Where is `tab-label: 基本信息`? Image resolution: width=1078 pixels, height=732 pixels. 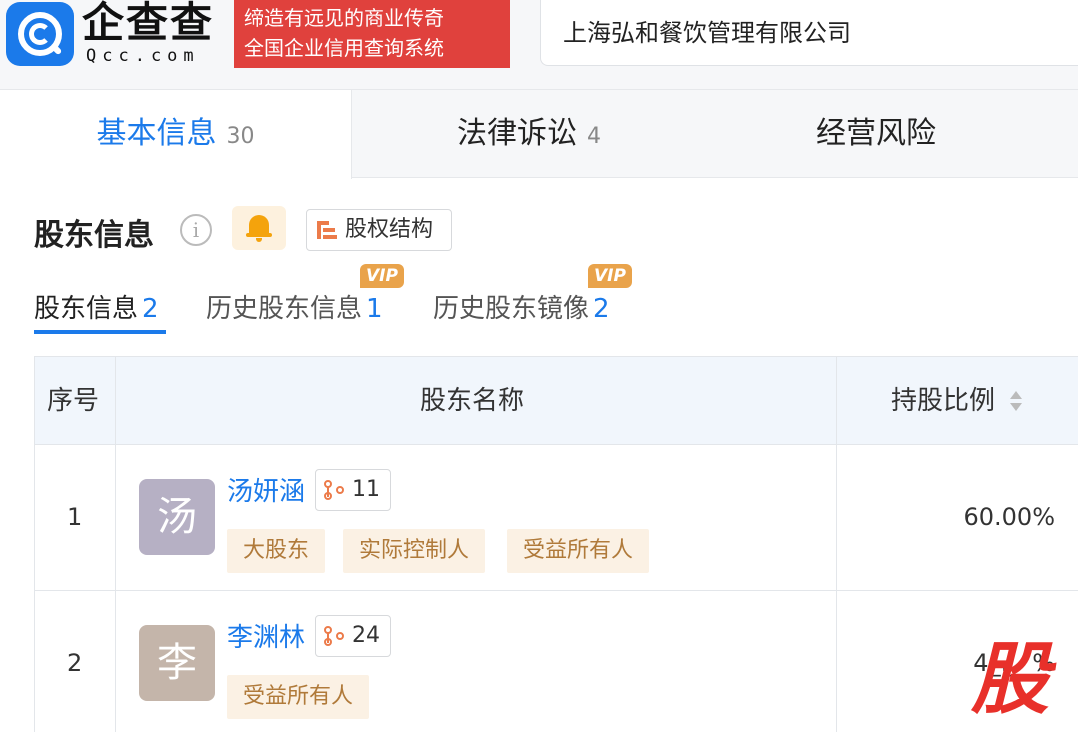 tab-label: 基本信息 is located at coordinates (156, 133).